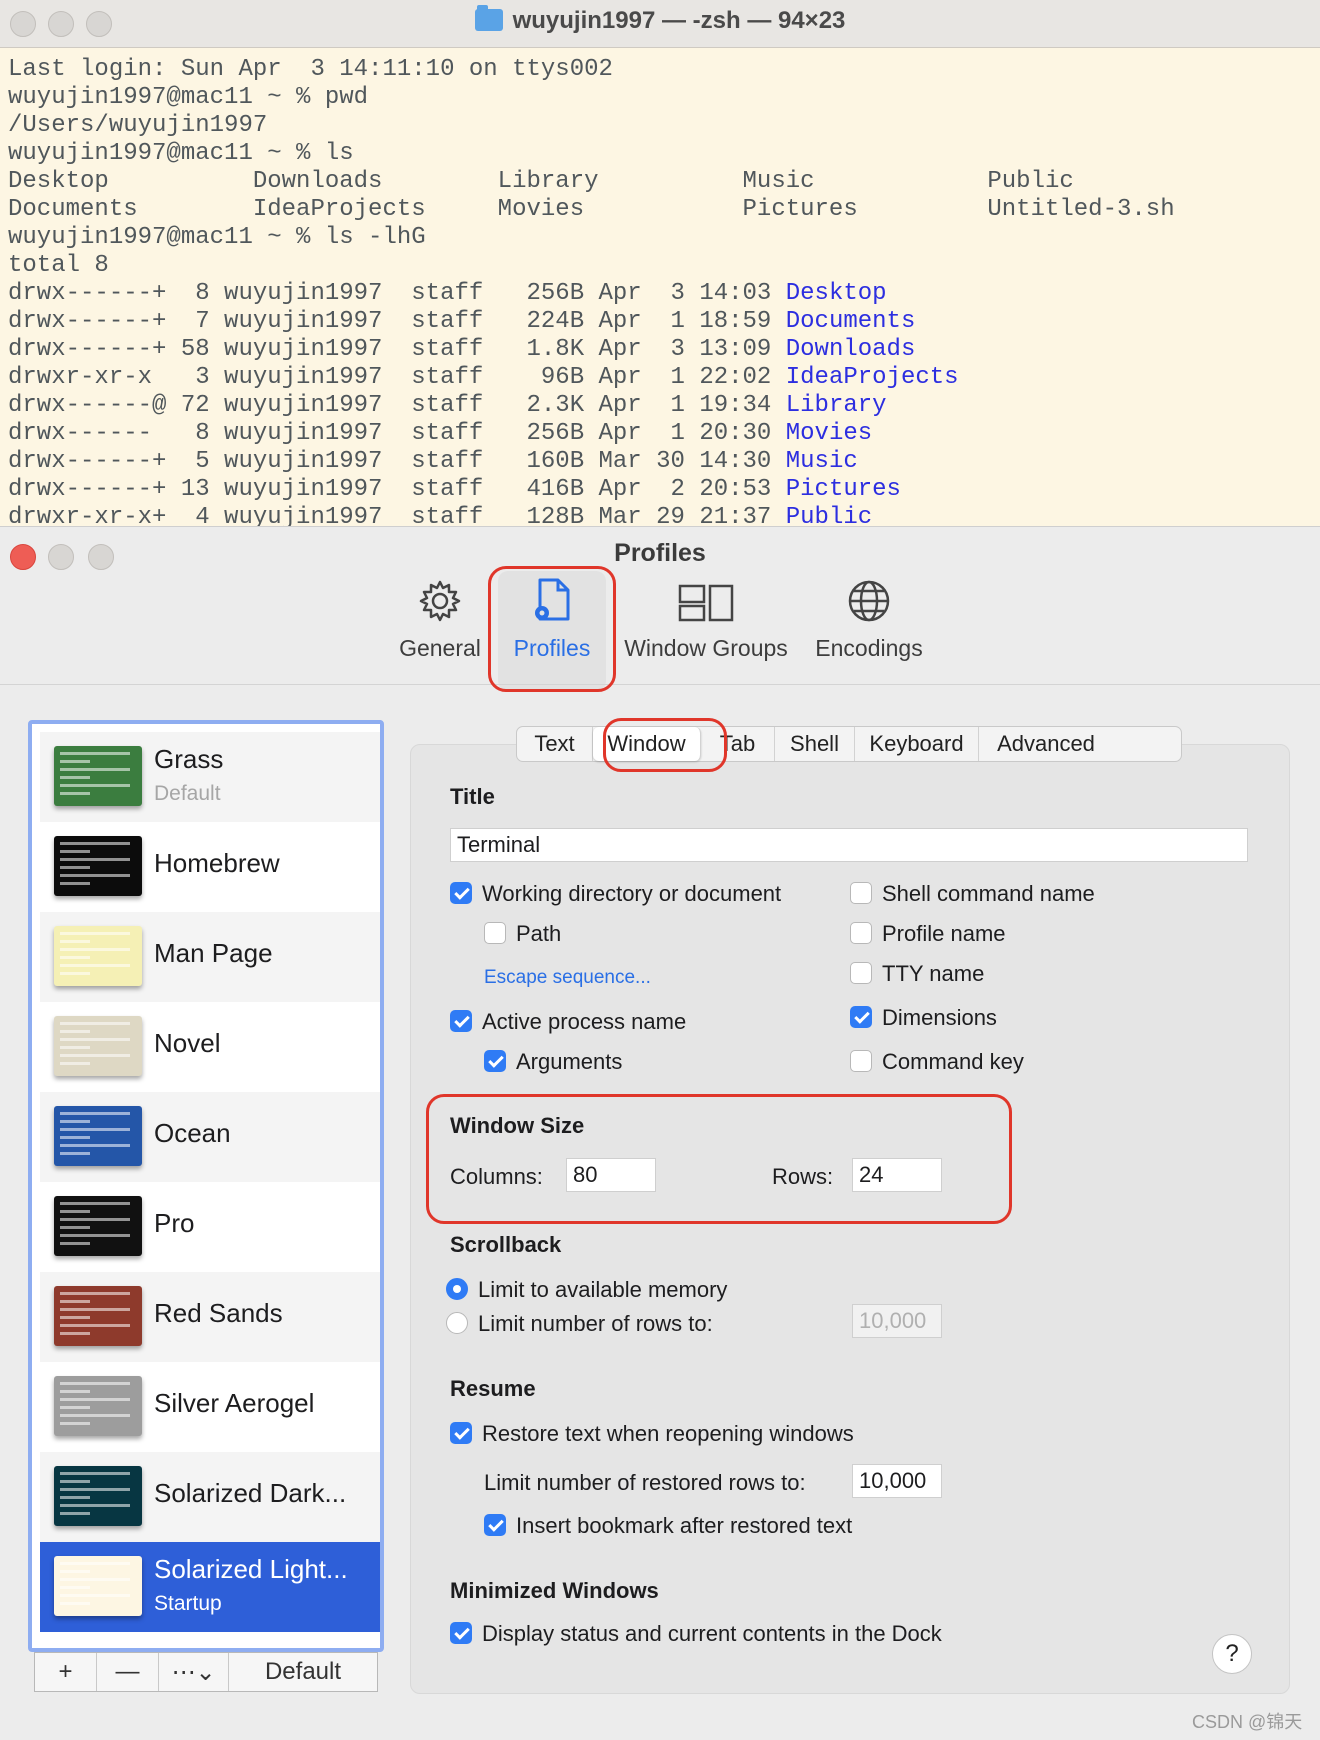 The height and width of the screenshot is (1740, 1320). I want to click on remove-profile-button: —, so click(128, 1672).